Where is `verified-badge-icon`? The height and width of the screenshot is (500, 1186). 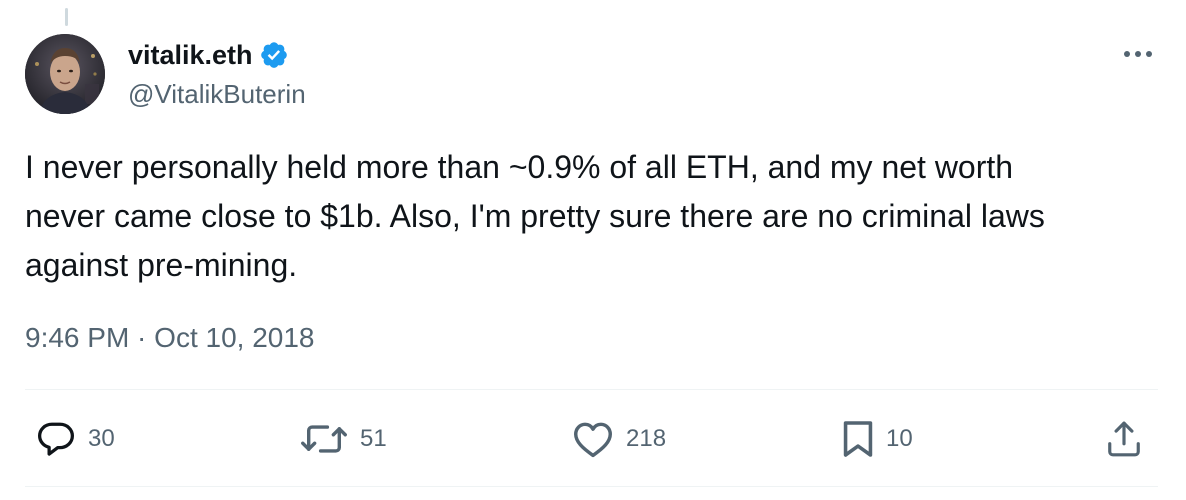 verified-badge-icon is located at coordinates (274, 55).